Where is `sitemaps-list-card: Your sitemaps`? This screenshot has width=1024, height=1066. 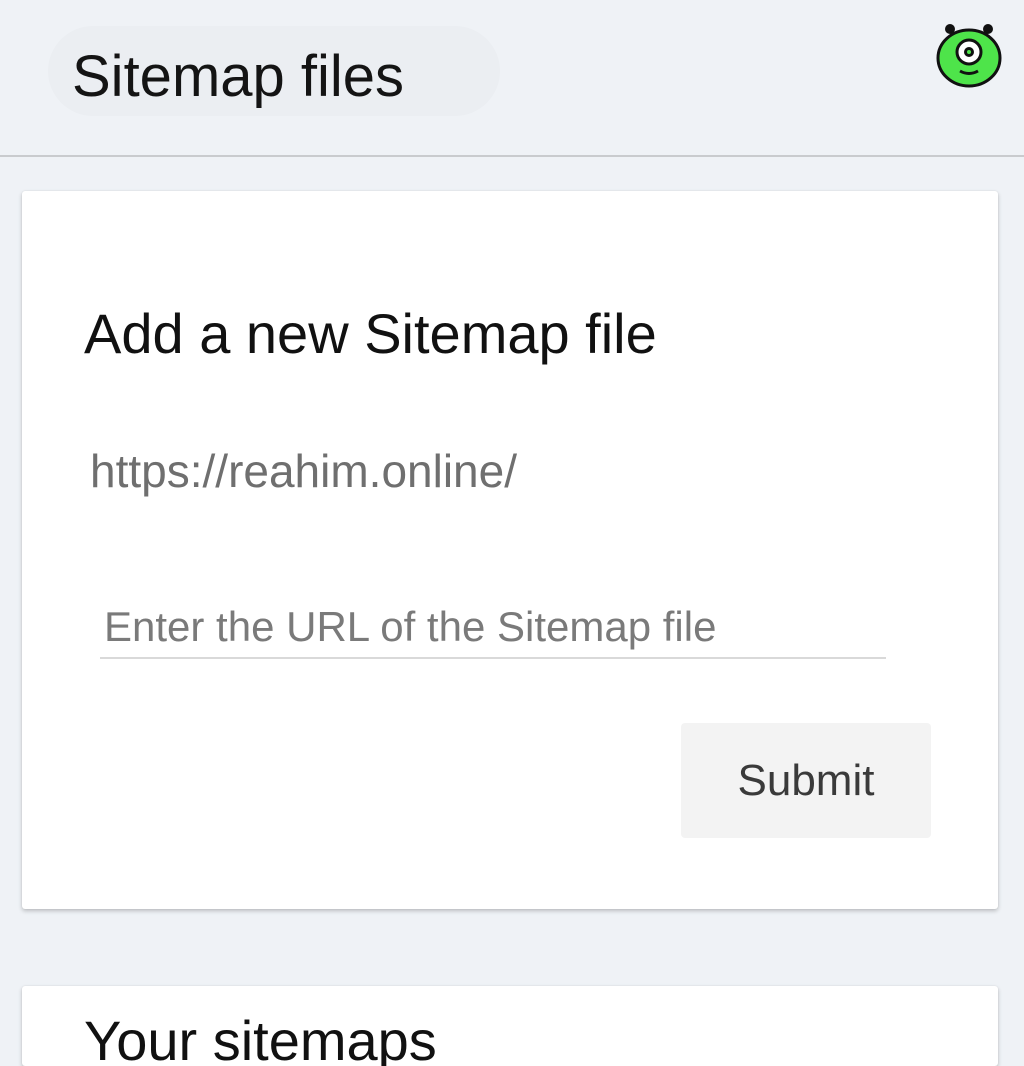
sitemaps-list-card: Your sitemaps is located at coordinates (510, 1026).